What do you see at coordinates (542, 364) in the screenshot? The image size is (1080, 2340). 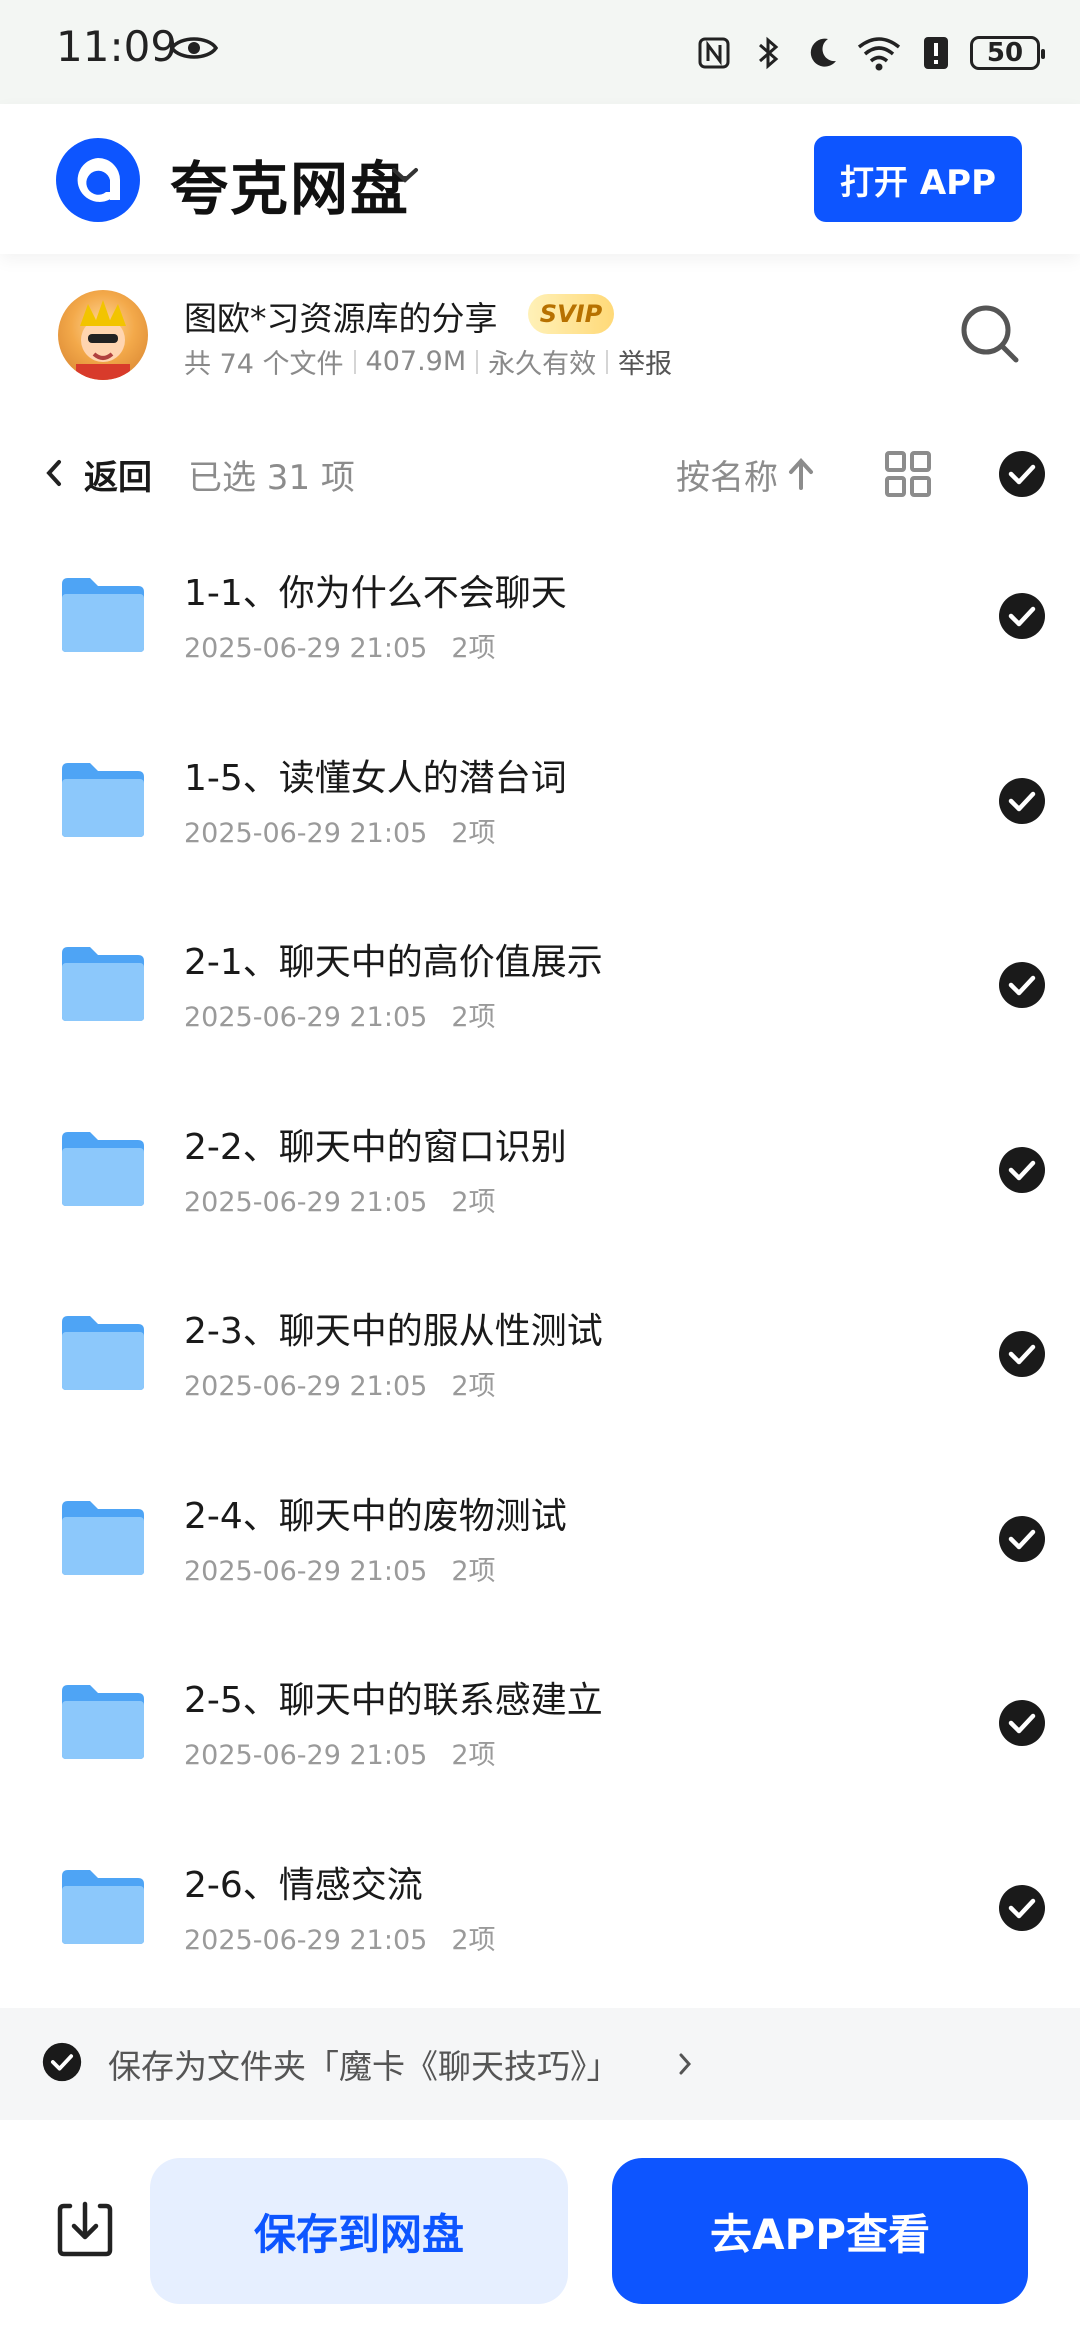 I see `validity: 永久有效` at bounding box center [542, 364].